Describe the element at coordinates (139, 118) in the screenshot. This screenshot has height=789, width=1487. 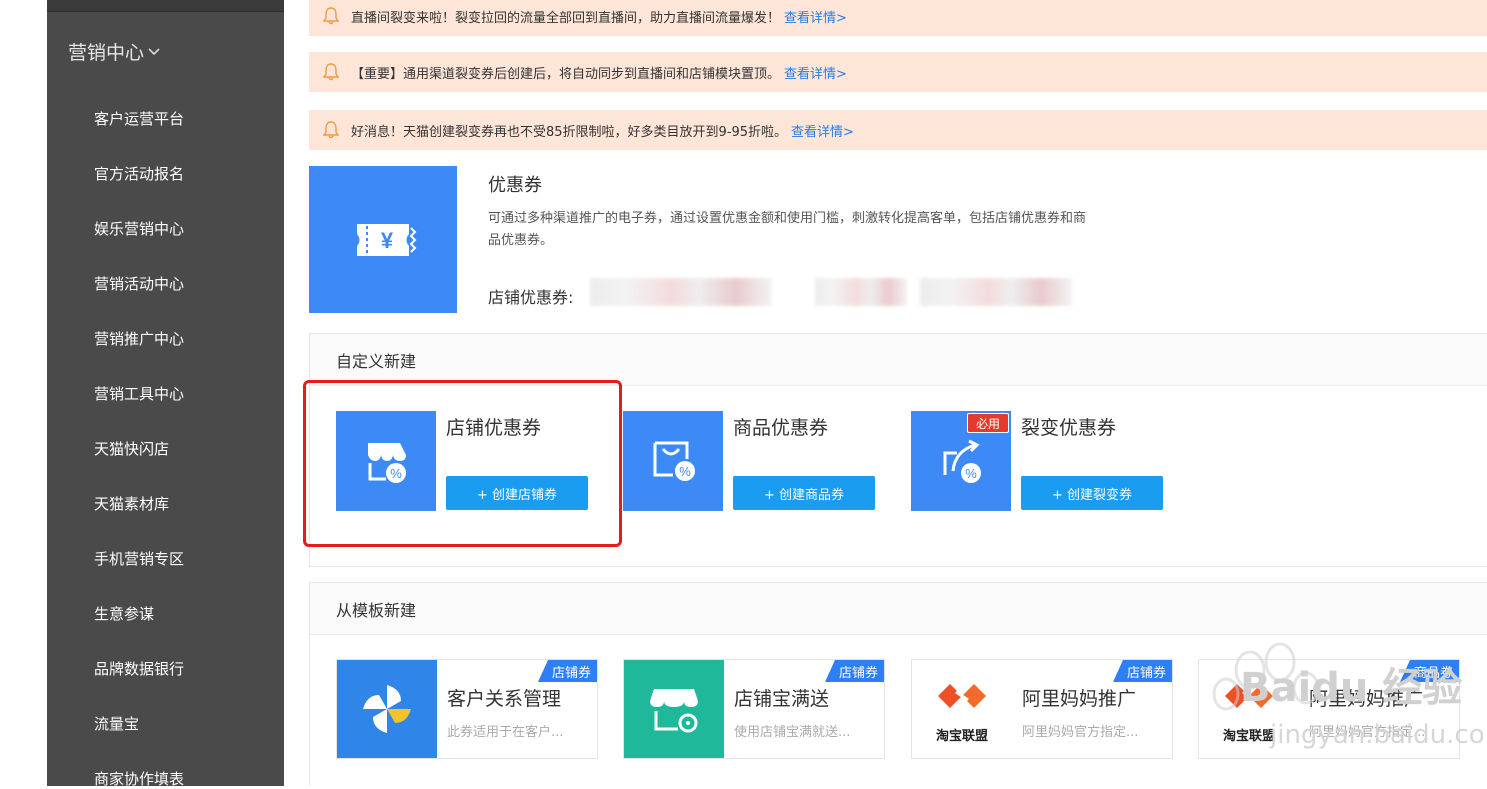
I see `sidebar-item-customer-ops: 客户运营平台` at that location.